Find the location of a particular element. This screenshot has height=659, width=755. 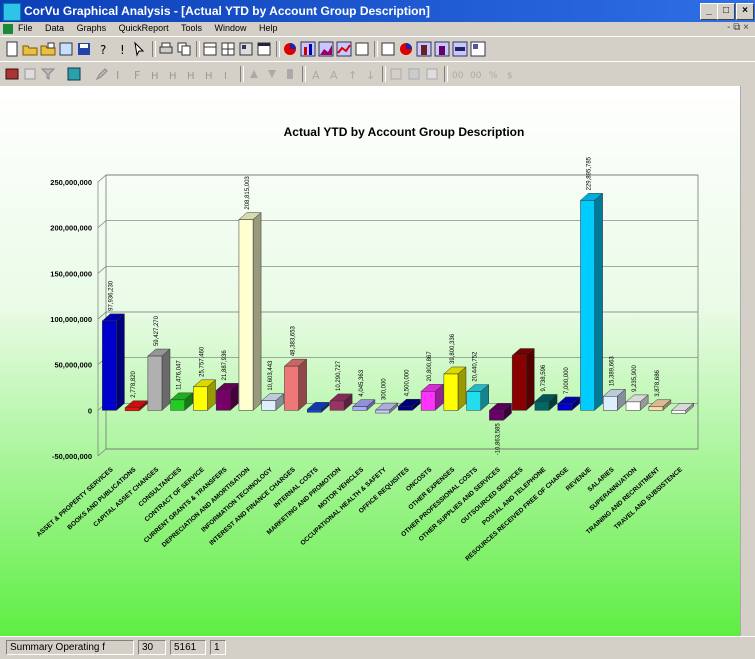

save-icon is located at coordinates (84, 49).